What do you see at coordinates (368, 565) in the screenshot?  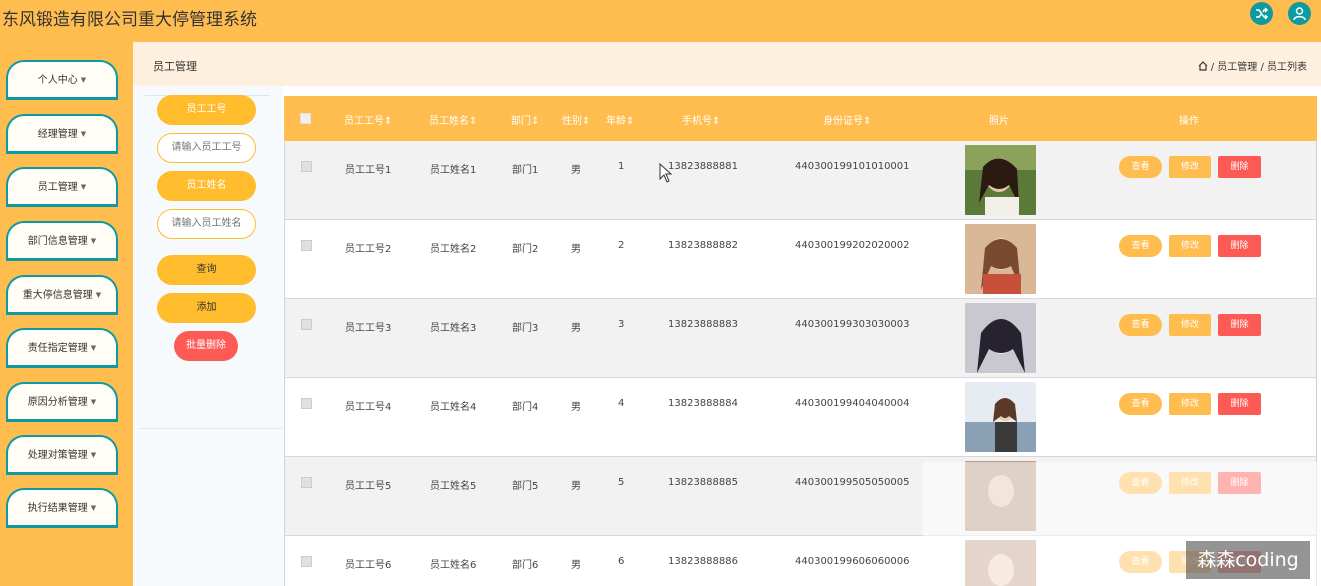 I see `cell-emp-no: 员工工号6` at bounding box center [368, 565].